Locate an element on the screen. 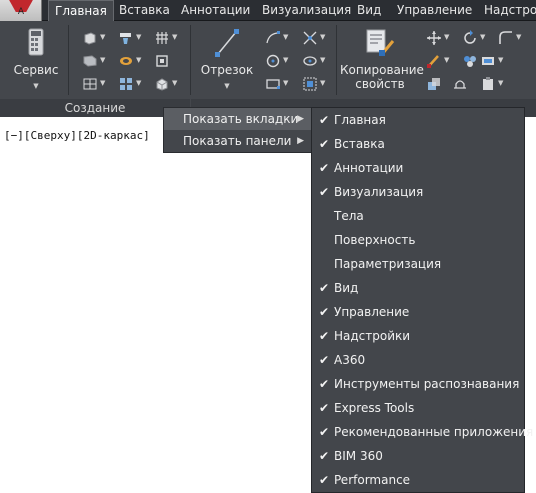 The image size is (536, 493). match-properties-icon is located at coordinates (380, 42).